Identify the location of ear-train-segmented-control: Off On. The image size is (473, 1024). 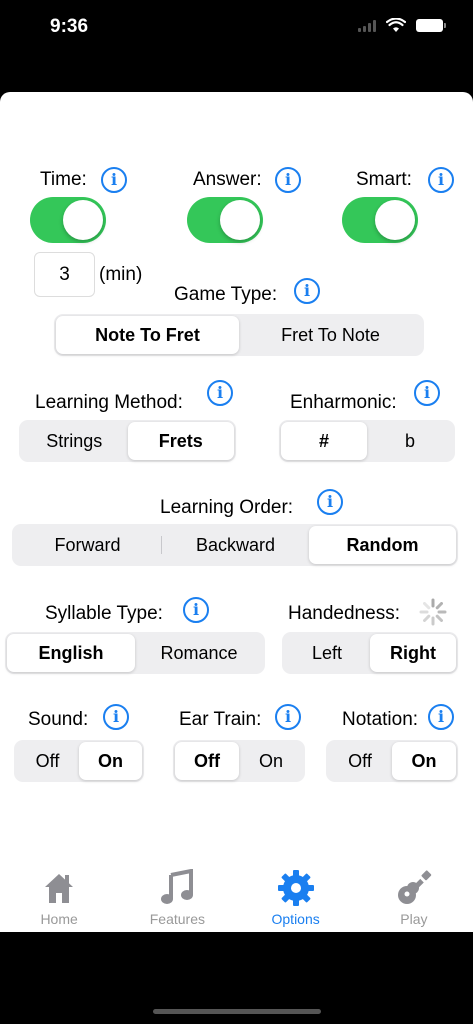
(239, 761).